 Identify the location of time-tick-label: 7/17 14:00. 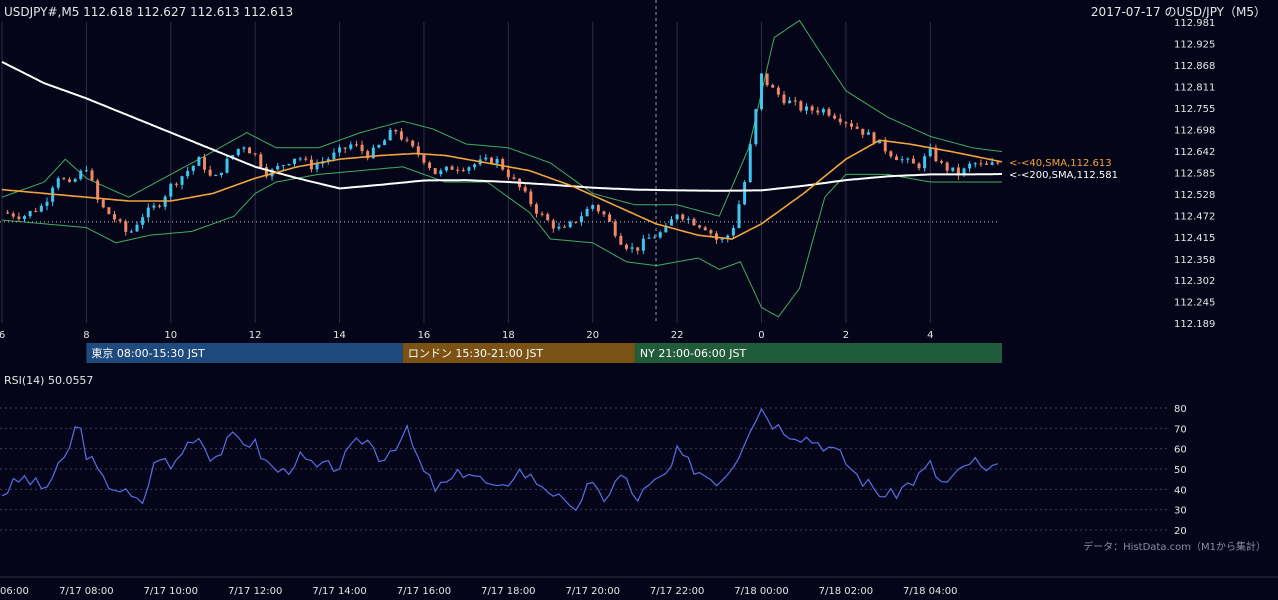
(339, 591).